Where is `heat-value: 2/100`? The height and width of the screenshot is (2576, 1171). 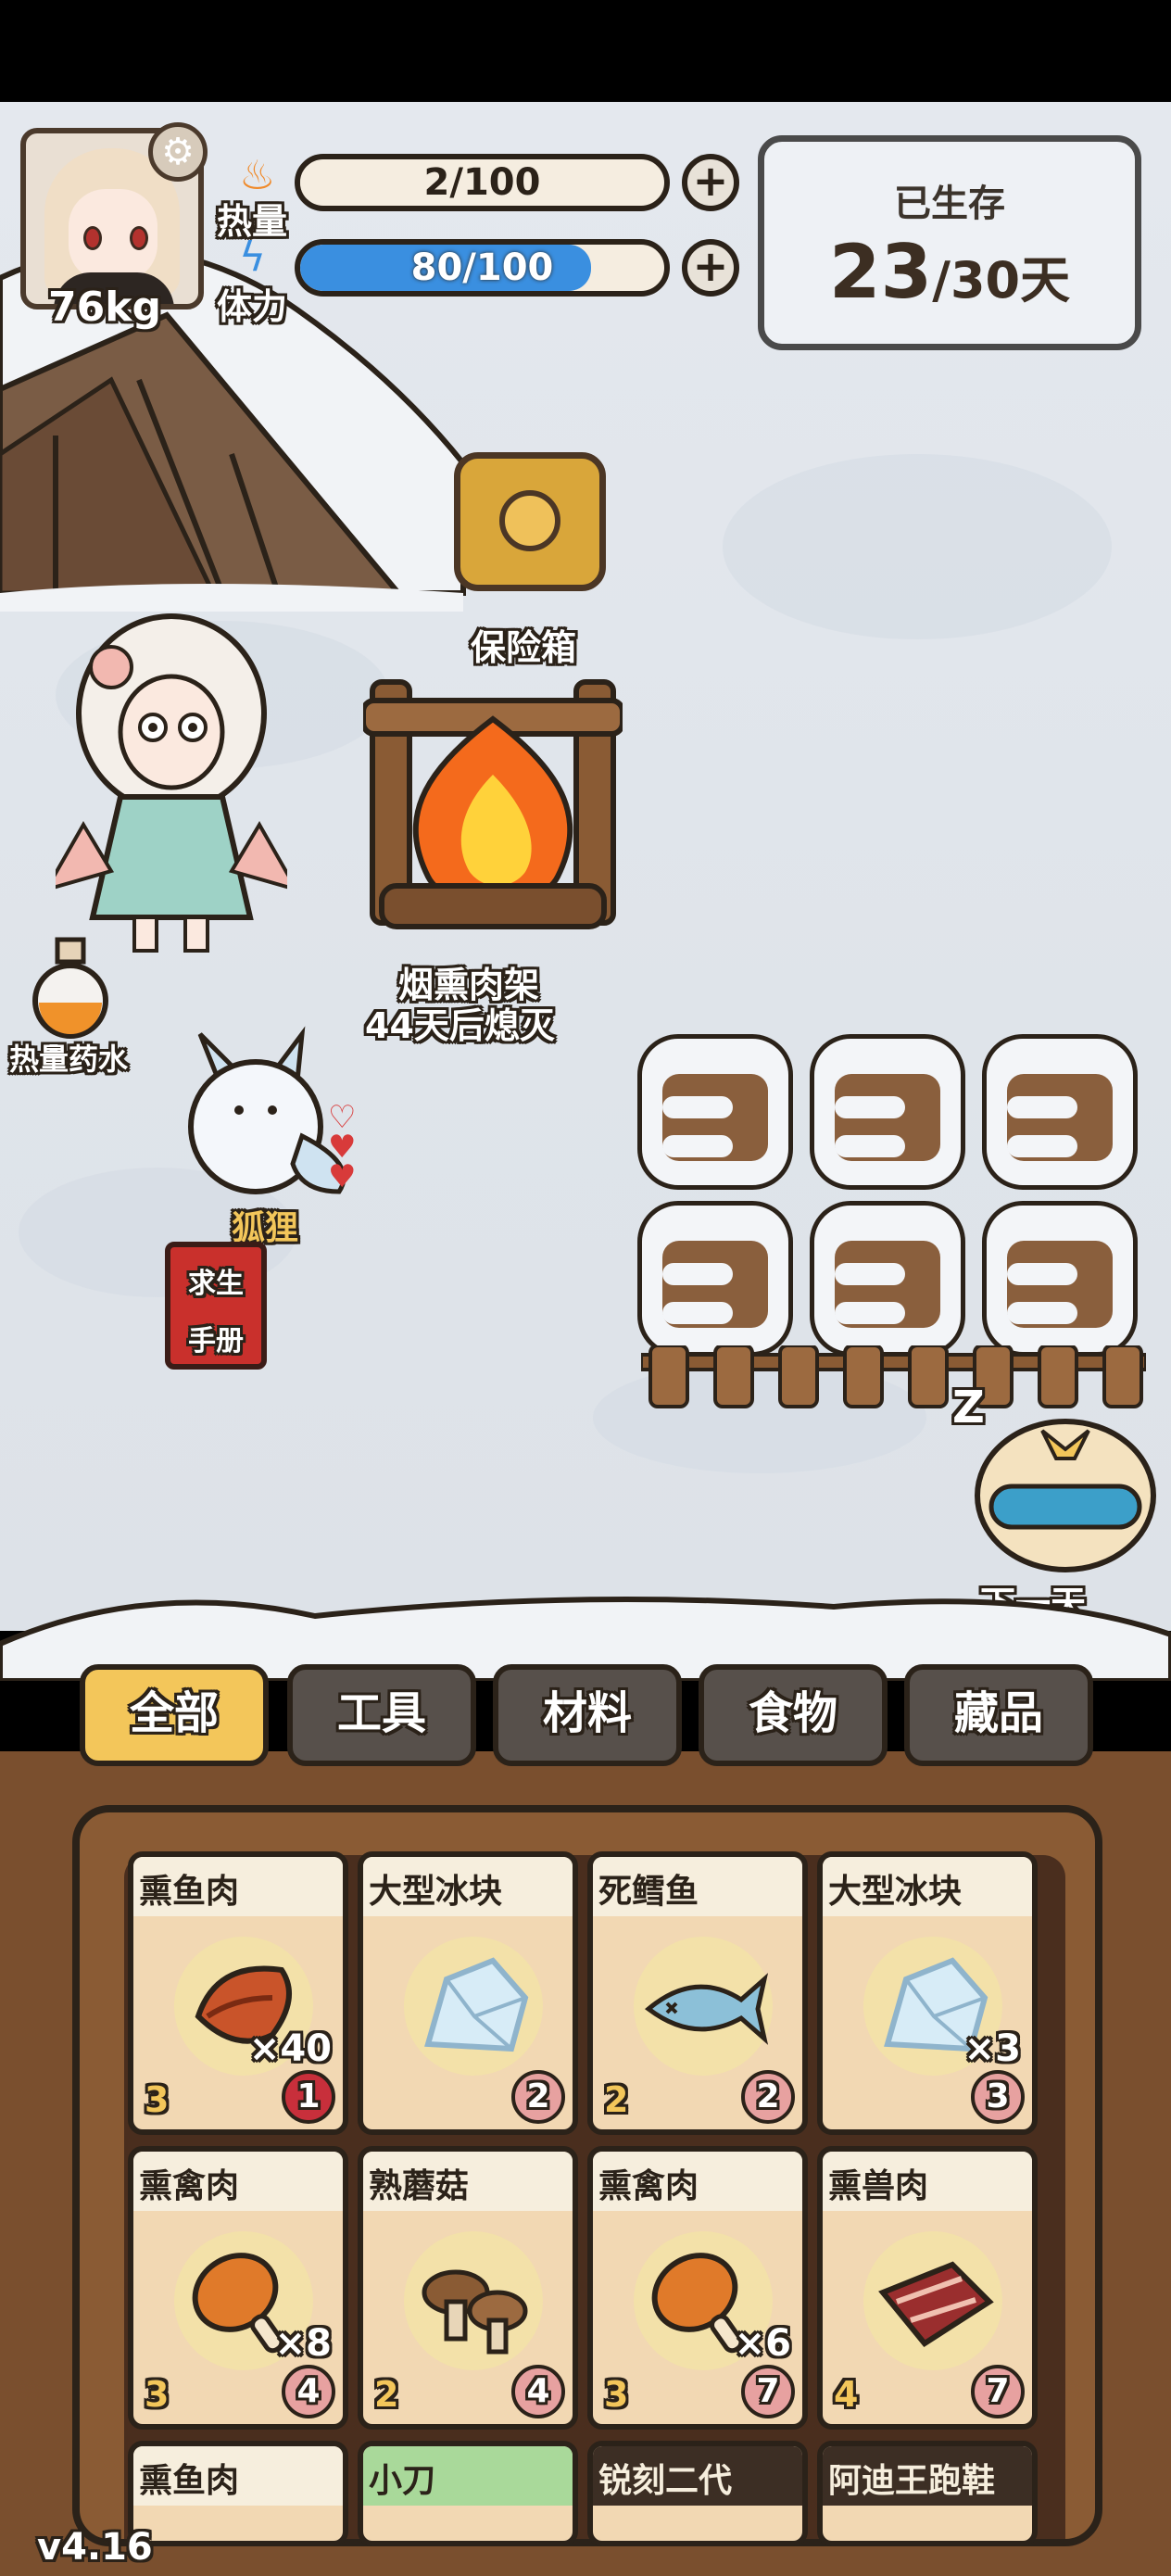 heat-value: 2/100 is located at coordinates (482, 182).